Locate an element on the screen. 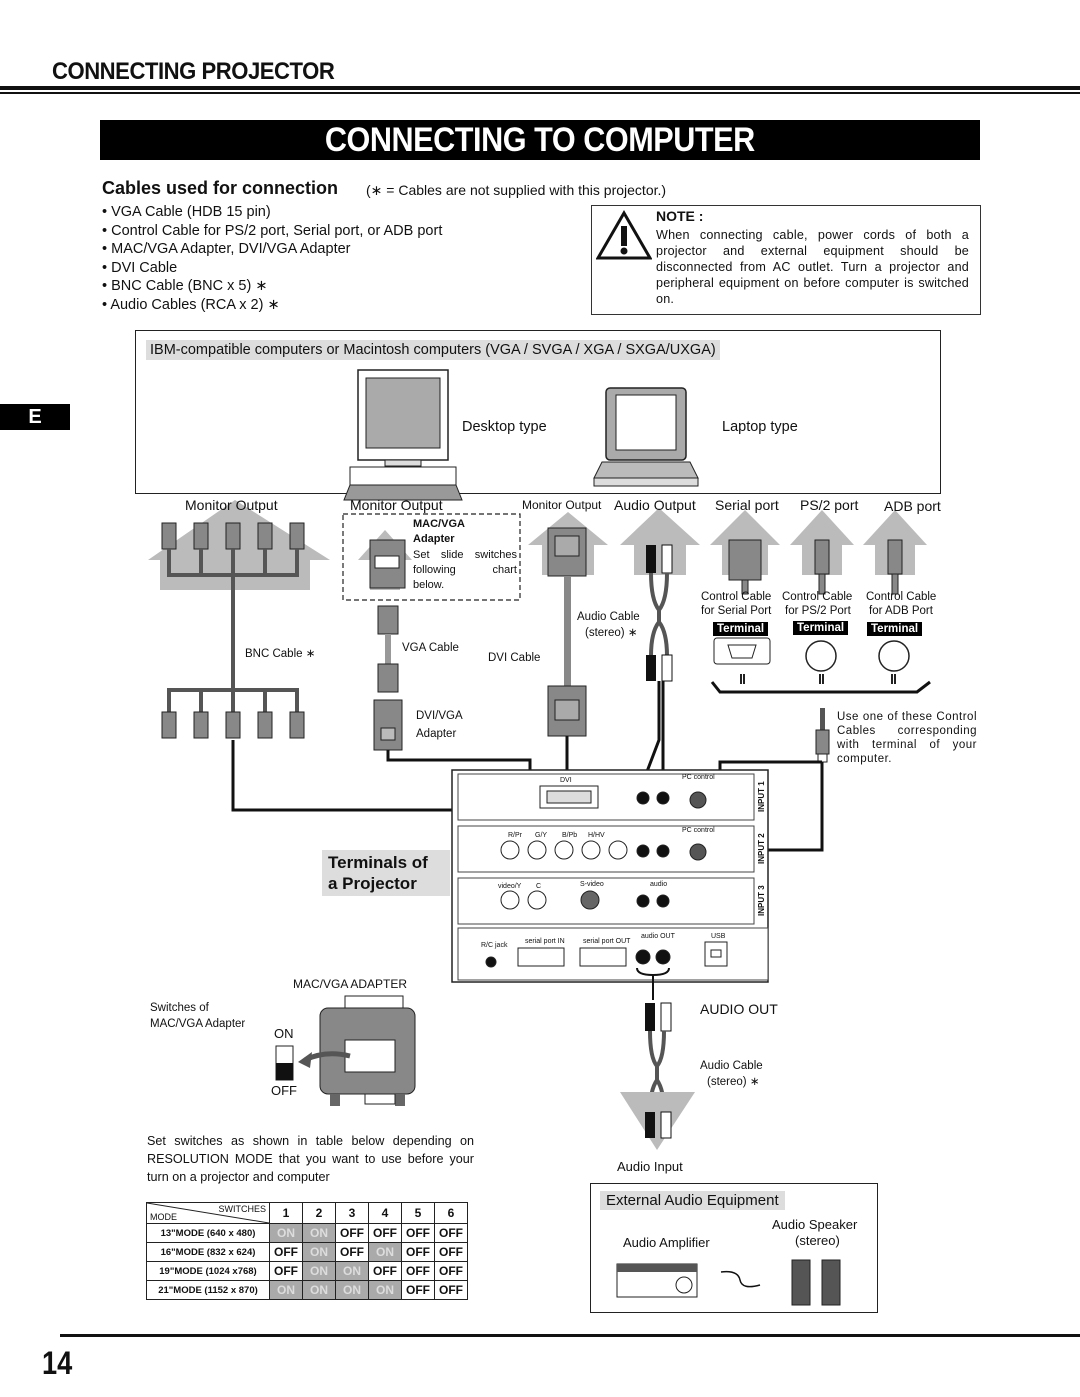  bnc-port-label: R/Pr is located at coordinates (515, 835).